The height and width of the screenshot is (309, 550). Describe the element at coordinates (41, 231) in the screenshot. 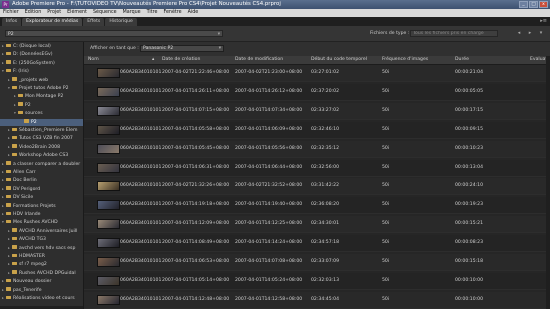

I see `tree-item: ▸ AVCHD Anniversaires Juill` at that location.